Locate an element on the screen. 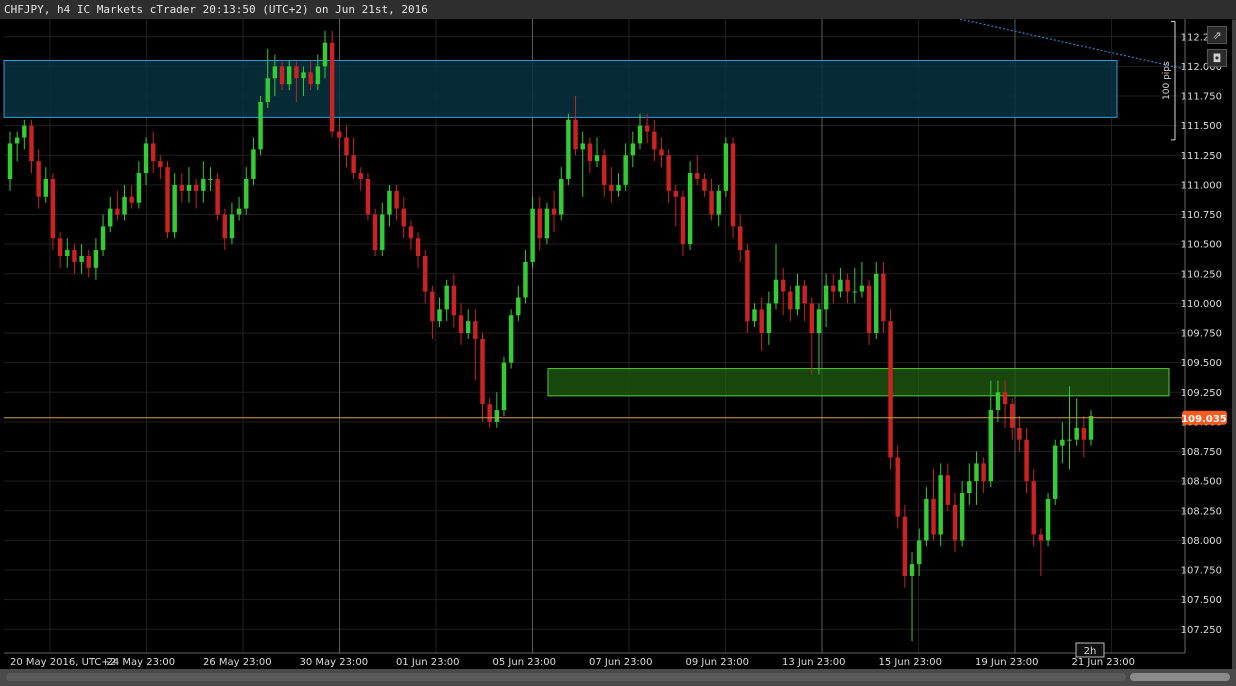 The width and height of the screenshot is (1236, 686). horizontal-scrollbar is located at coordinates (618, 677).